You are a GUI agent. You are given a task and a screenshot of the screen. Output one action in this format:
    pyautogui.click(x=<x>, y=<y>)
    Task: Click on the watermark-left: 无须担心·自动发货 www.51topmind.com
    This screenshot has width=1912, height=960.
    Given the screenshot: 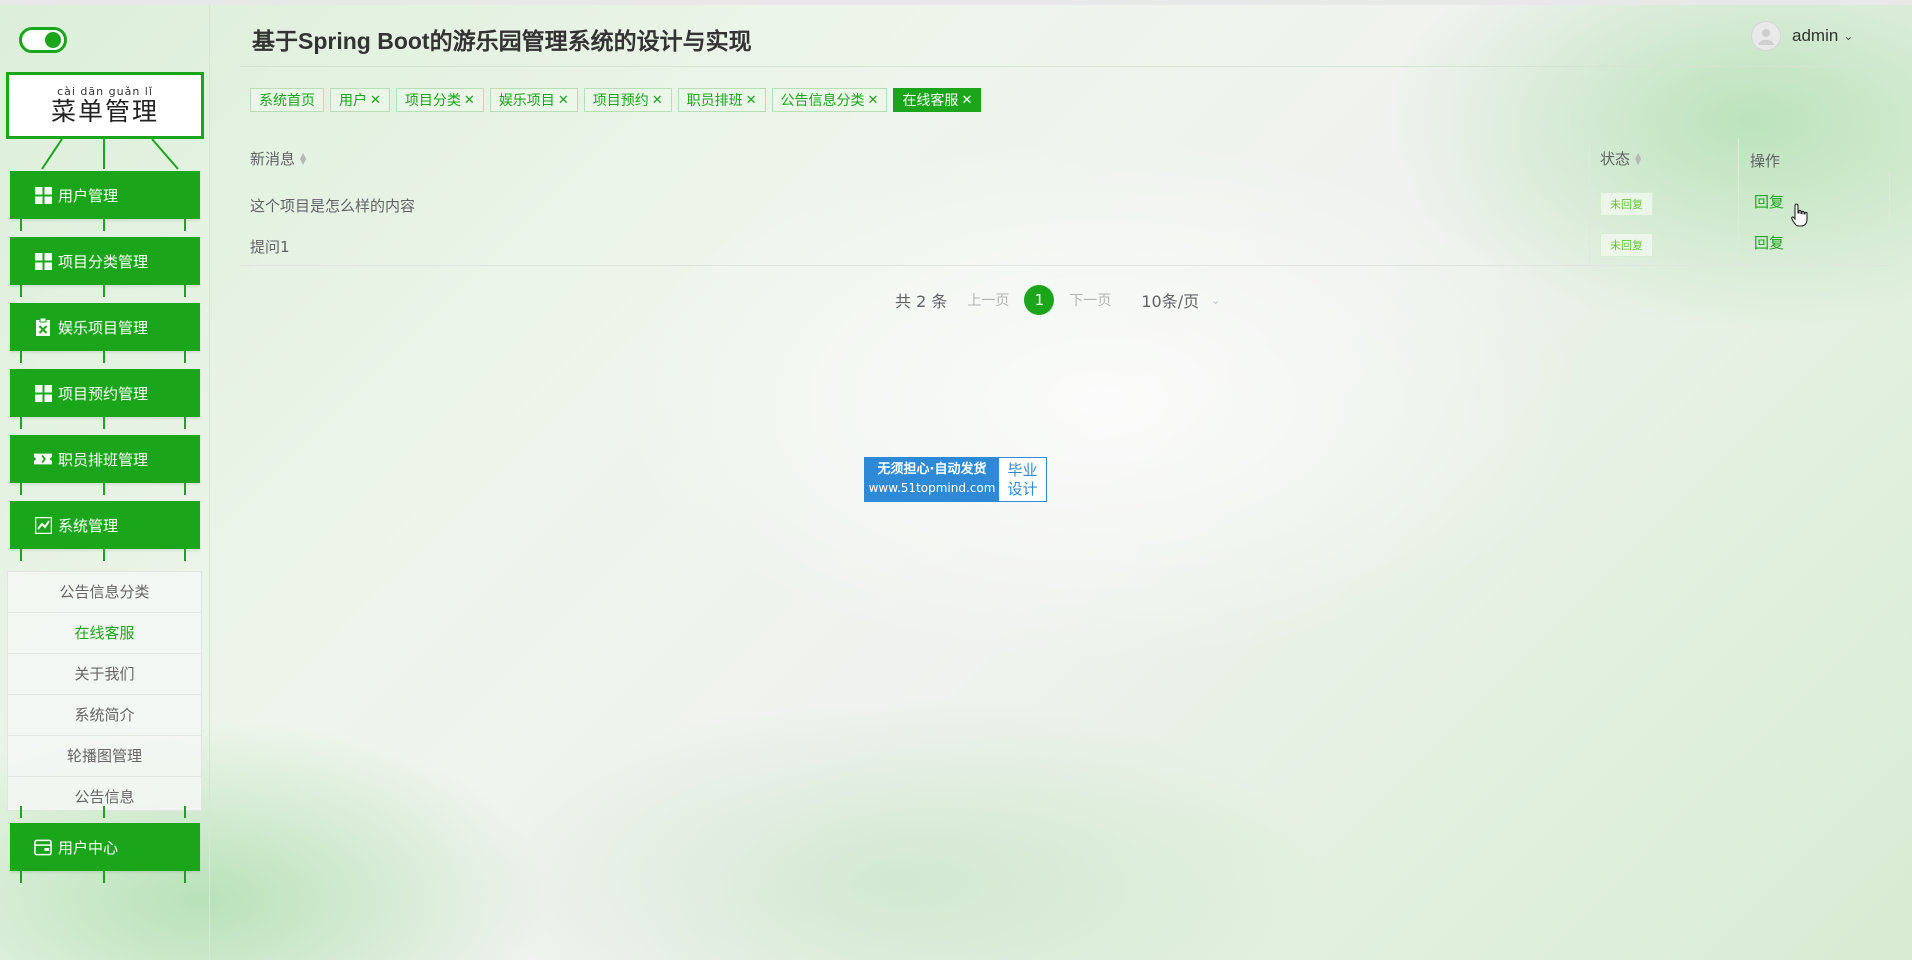 What is the action you would take?
    pyautogui.click(x=932, y=479)
    